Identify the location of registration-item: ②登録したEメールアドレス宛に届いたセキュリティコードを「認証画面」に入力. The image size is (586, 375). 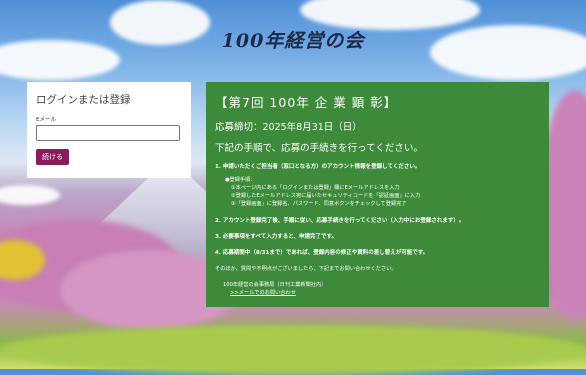
(326, 196).